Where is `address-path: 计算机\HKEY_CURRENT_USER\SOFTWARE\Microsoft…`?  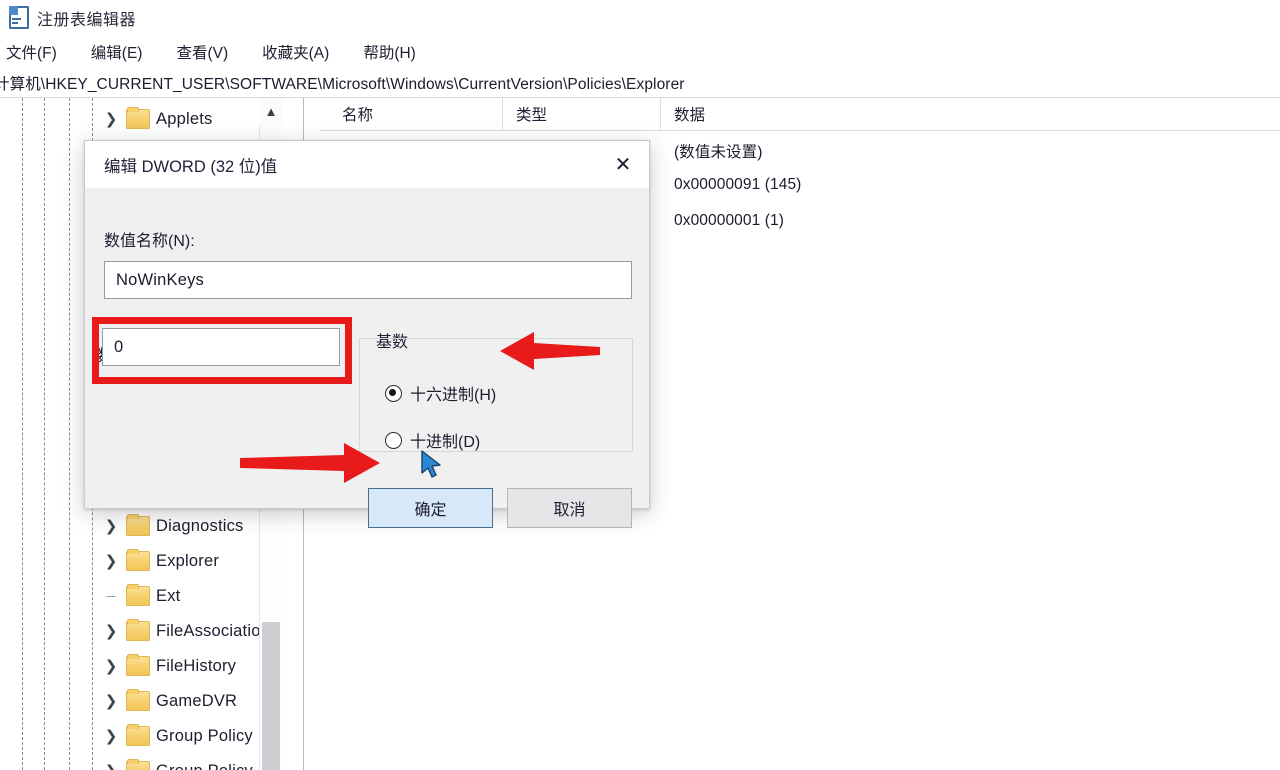 address-path: 计算机\HKEY_CURRENT_USER\SOFTWARE\Microsoft… is located at coordinates (342, 84).